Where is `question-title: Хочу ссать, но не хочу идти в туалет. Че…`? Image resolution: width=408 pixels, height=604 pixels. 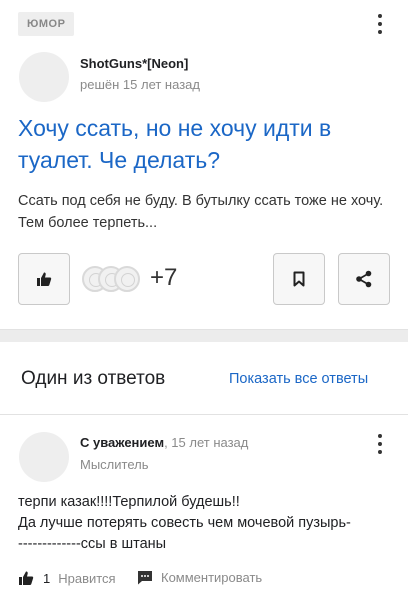
question-title: Хочу ссать, но не хочу идти в туалет. Че… is located at coordinates (175, 144).